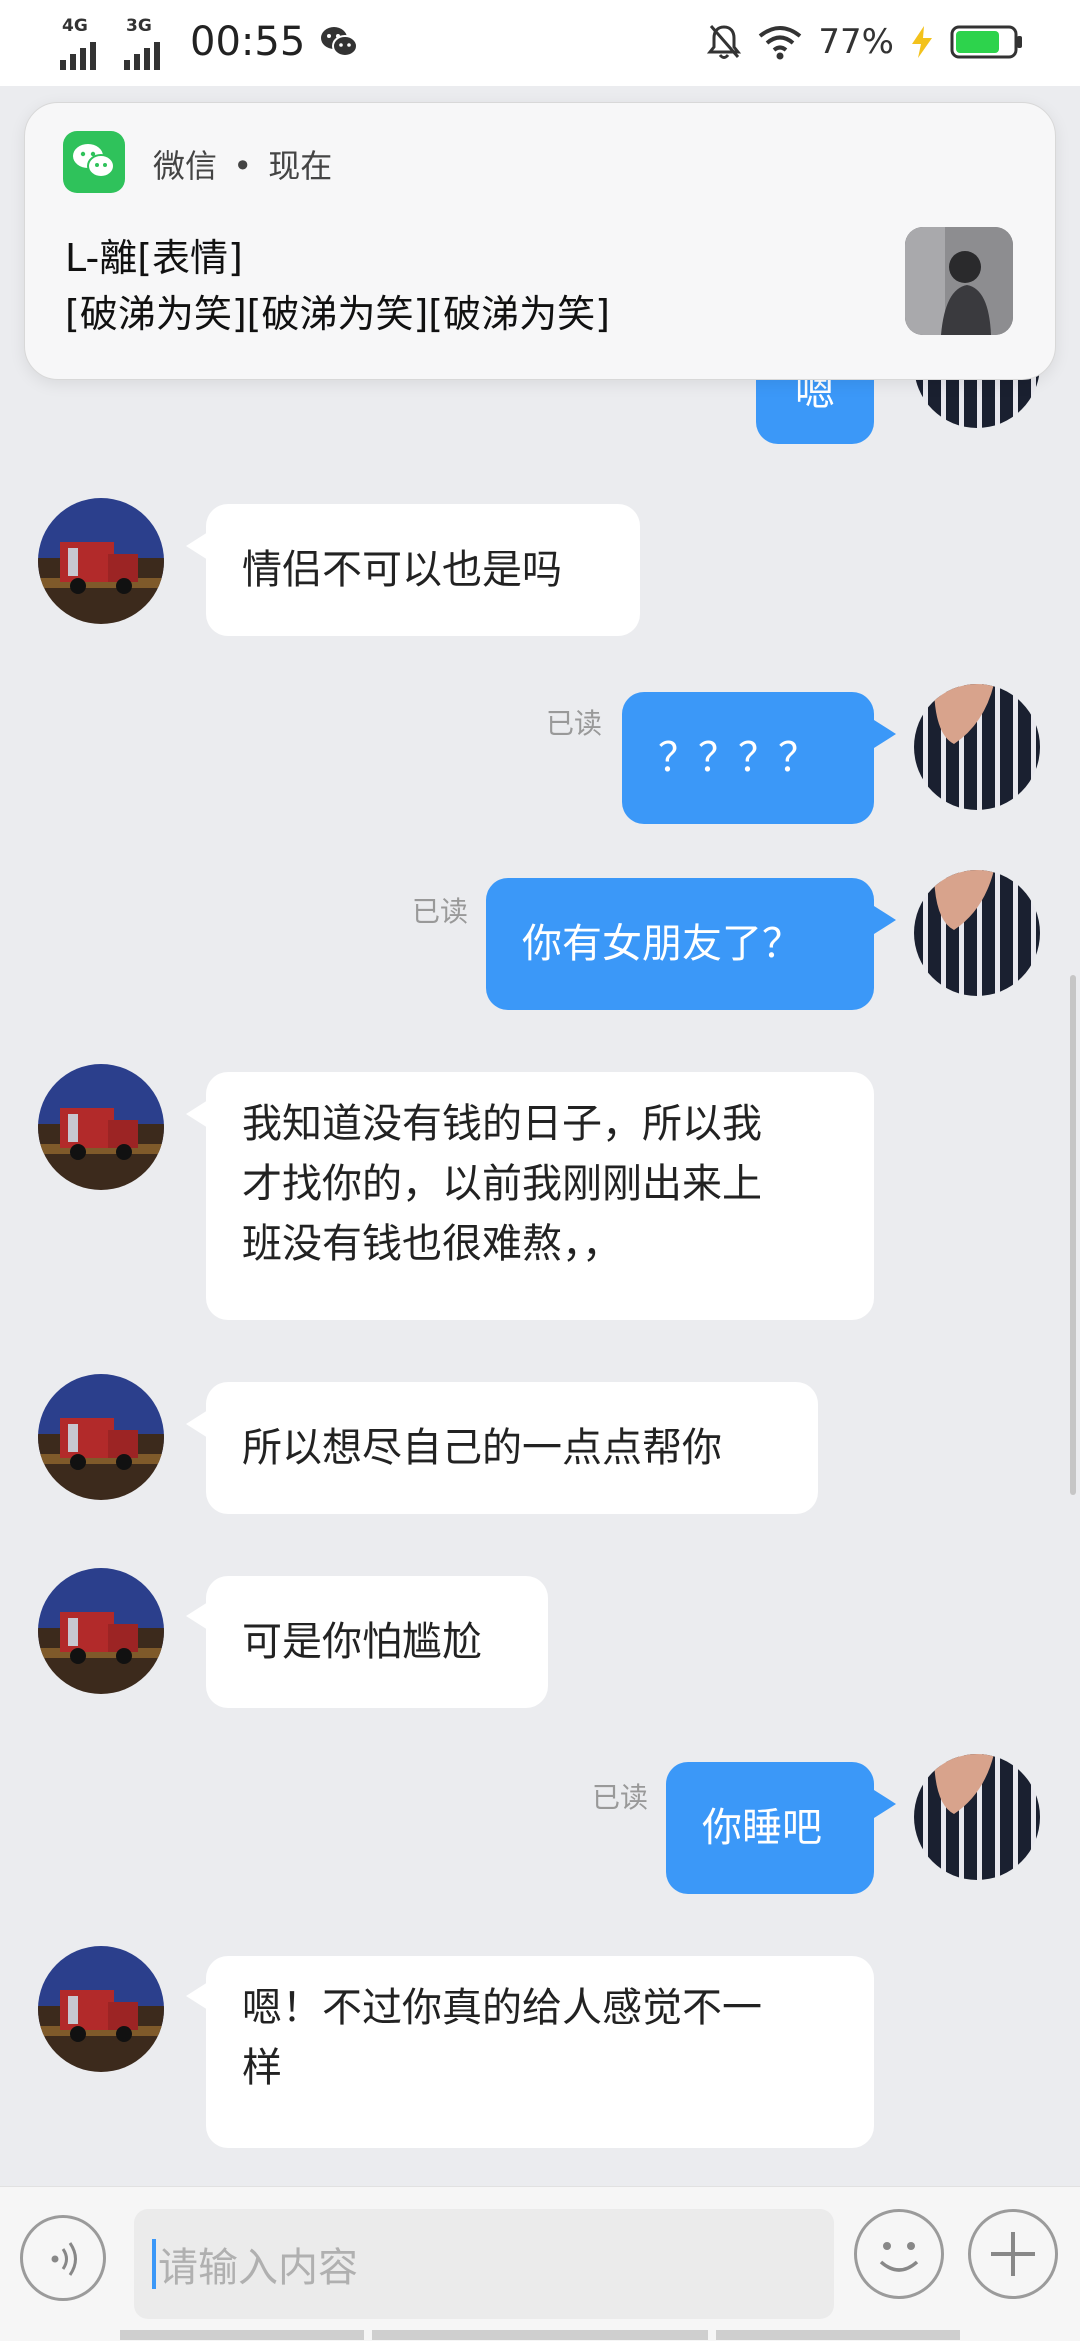 The width and height of the screenshot is (1080, 2341). Describe the element at coordinates (94, 162) in the screenshot. I see `wechat-app-icon` at that location.